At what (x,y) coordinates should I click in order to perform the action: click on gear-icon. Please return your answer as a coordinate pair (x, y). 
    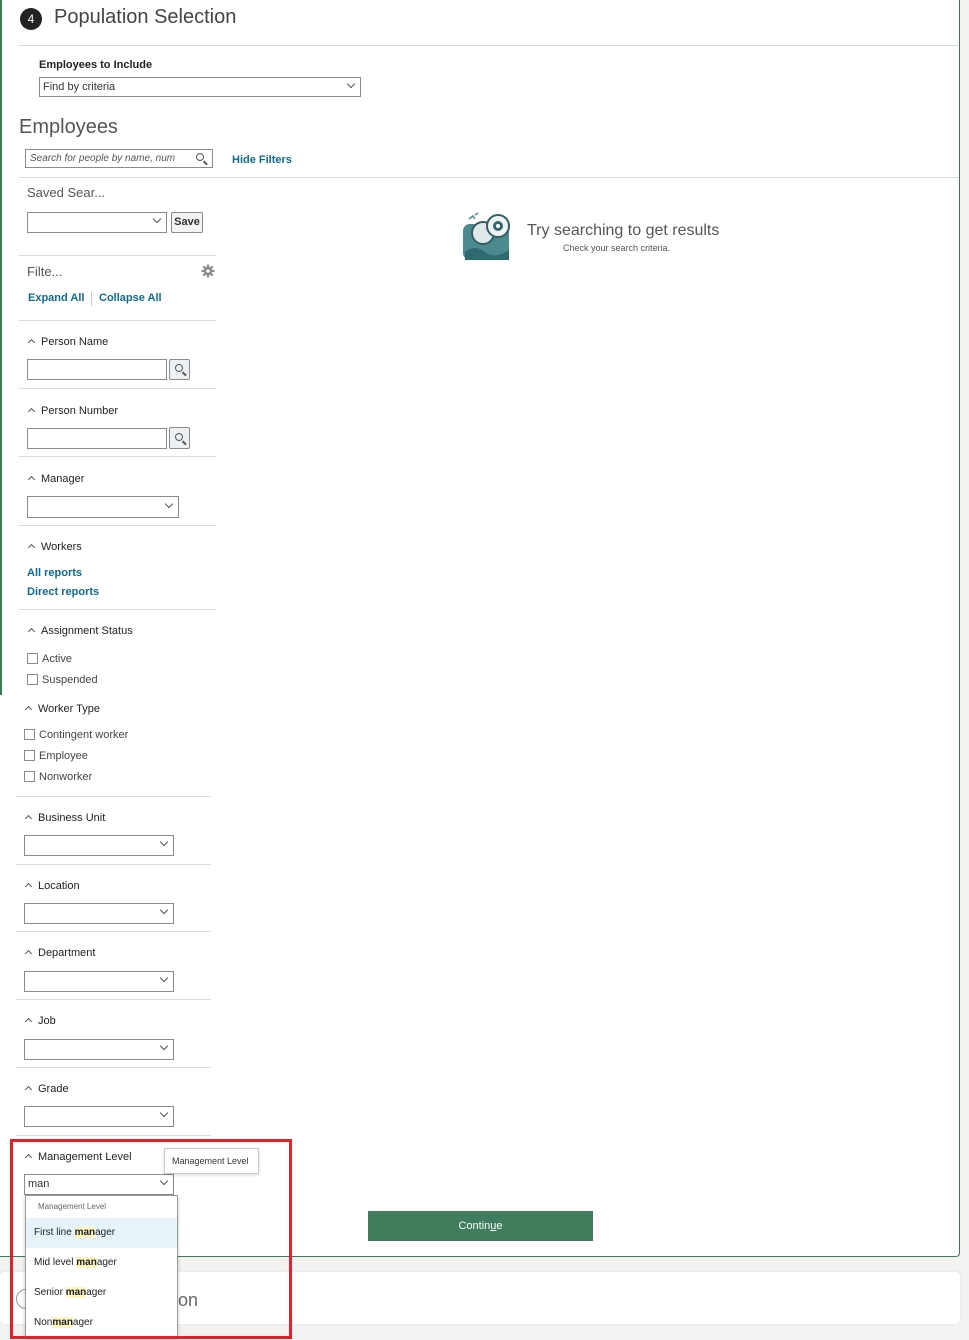
    Looking at the image, I should click on (208, 271).